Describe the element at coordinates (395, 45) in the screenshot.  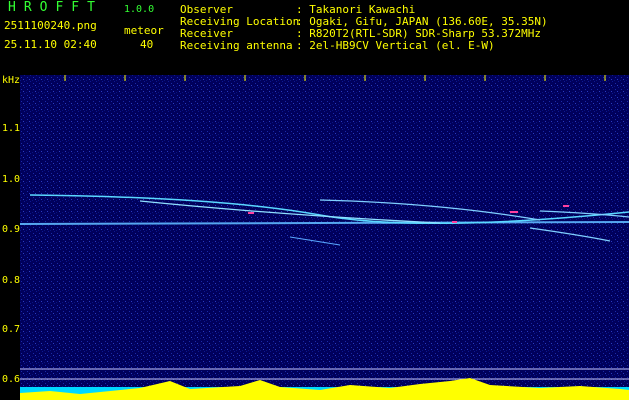
I see `info-value-antenna: : 2el-HB9CV Vertical (el. E-W)` at that location.